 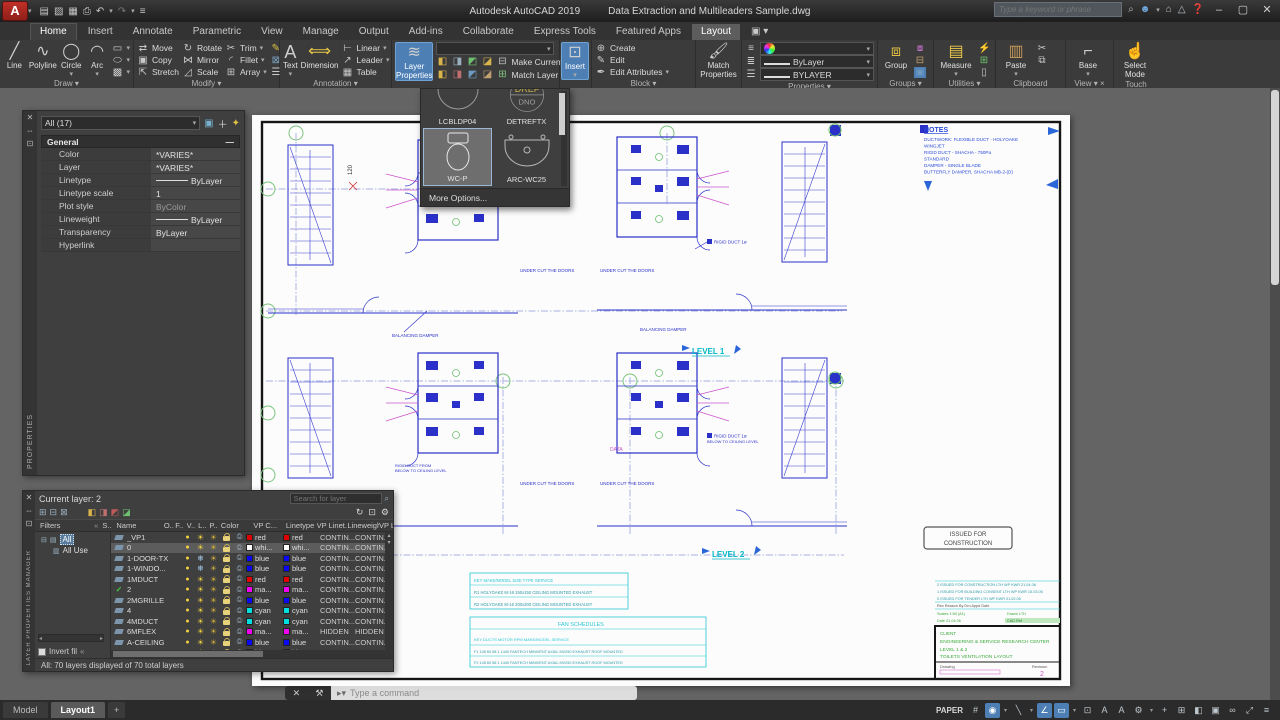 What do you see at coordinates (387, 499) in the screenshot?
I see `layer-search-icon: ⌕` at bounding box center [387, 499].